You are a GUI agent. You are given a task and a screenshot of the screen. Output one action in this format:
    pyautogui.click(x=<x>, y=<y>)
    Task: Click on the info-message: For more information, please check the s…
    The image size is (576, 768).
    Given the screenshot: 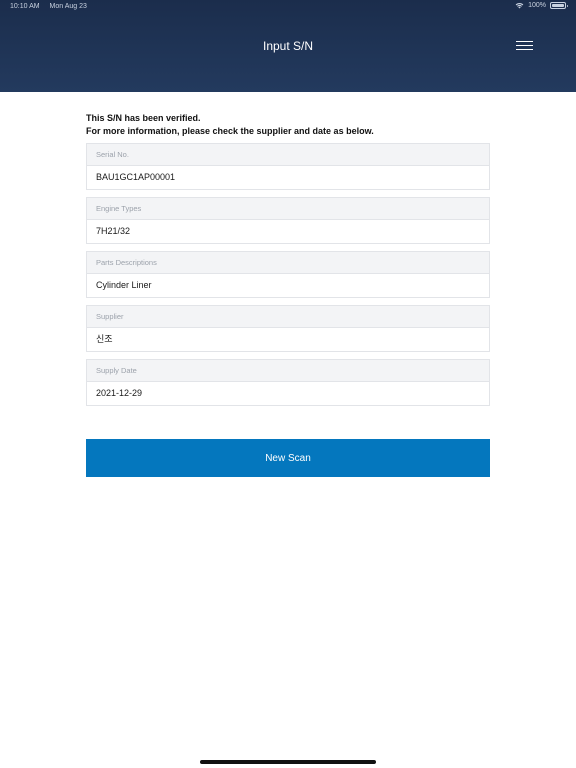 What is the action you would take?
    pyautogui.click(x=230, y=131)
    